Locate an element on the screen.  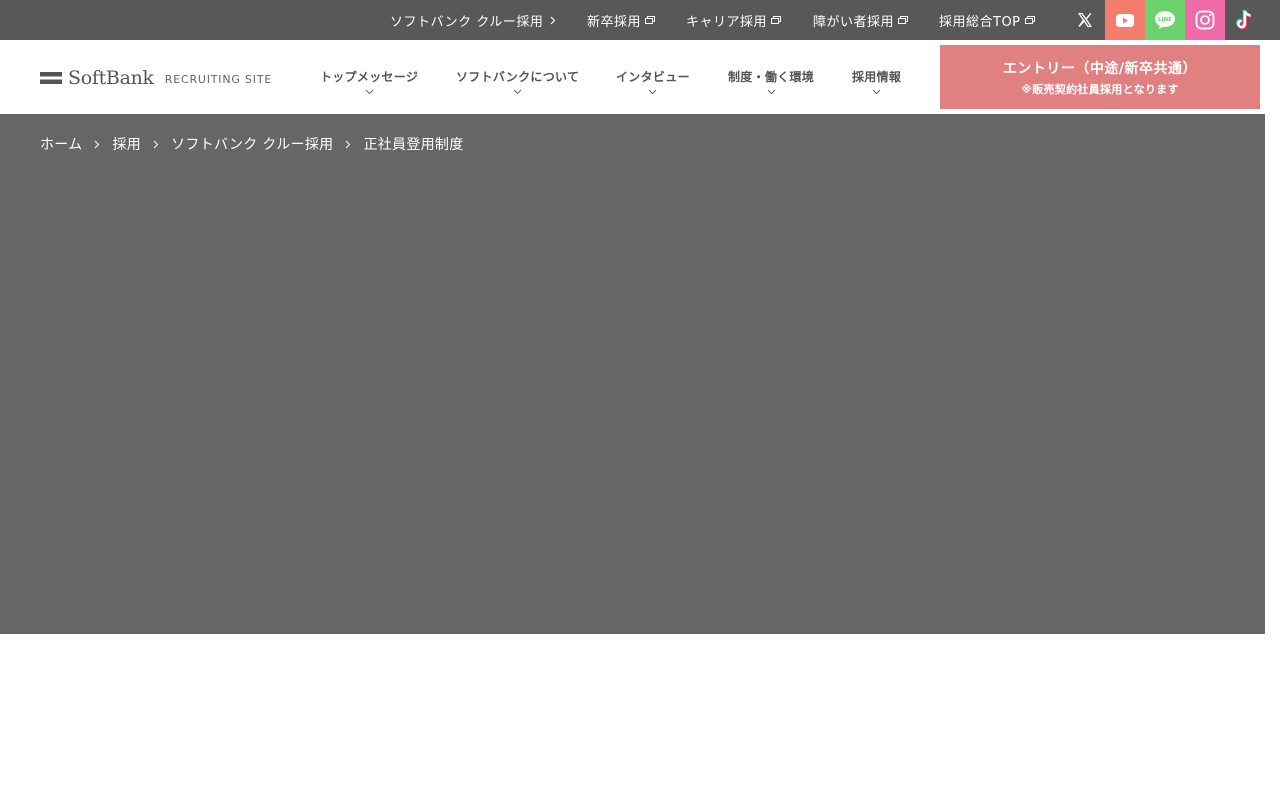
x-icon is located at coordinates (1085, 20).